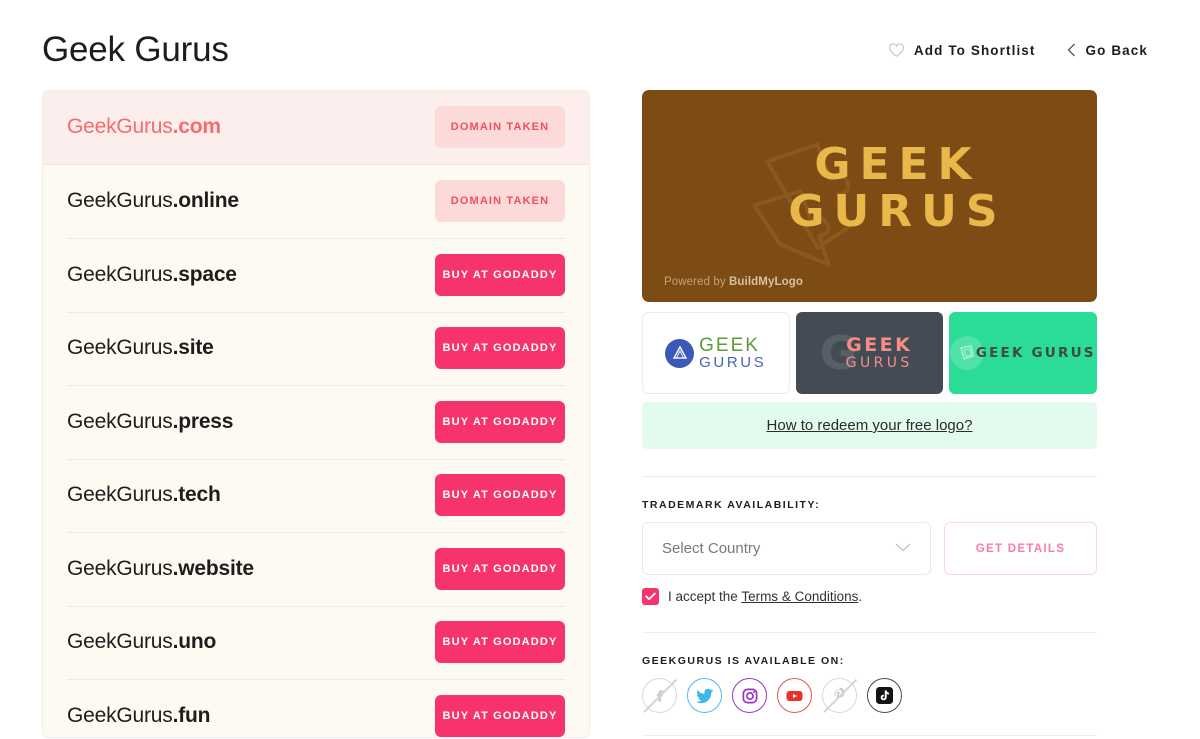 This screenshot has width=1200, height=739. What do you see at coordinates (191, 715) in the screenshot?
I see `domain-tld: .fun` at bounding box center [191, 715].